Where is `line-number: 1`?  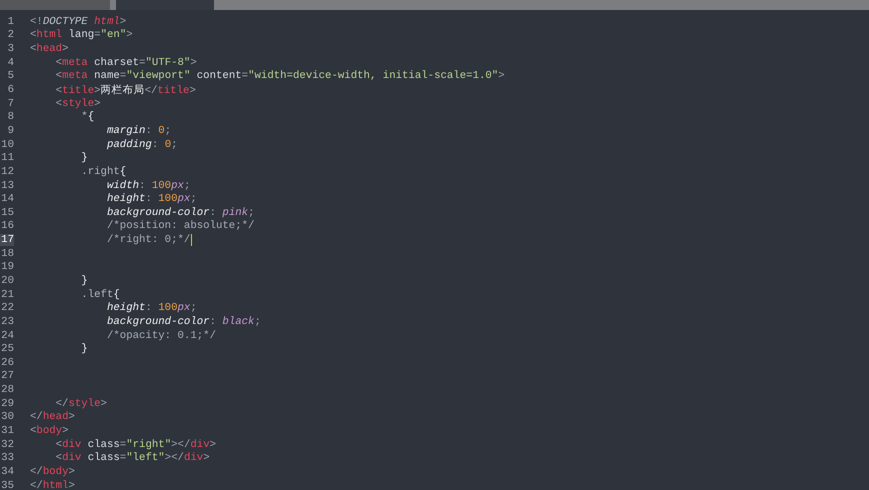 line-number: 1 is located at coordinates (10, 22).